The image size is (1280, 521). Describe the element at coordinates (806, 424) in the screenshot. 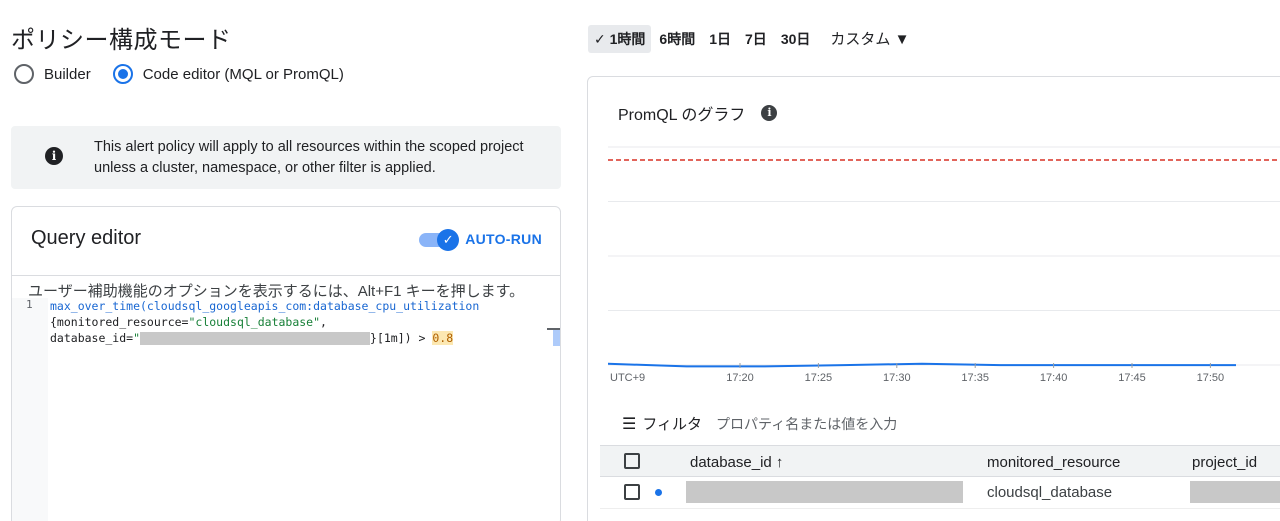

I see `filter-input: プロパティ名または値を入力` at that location.